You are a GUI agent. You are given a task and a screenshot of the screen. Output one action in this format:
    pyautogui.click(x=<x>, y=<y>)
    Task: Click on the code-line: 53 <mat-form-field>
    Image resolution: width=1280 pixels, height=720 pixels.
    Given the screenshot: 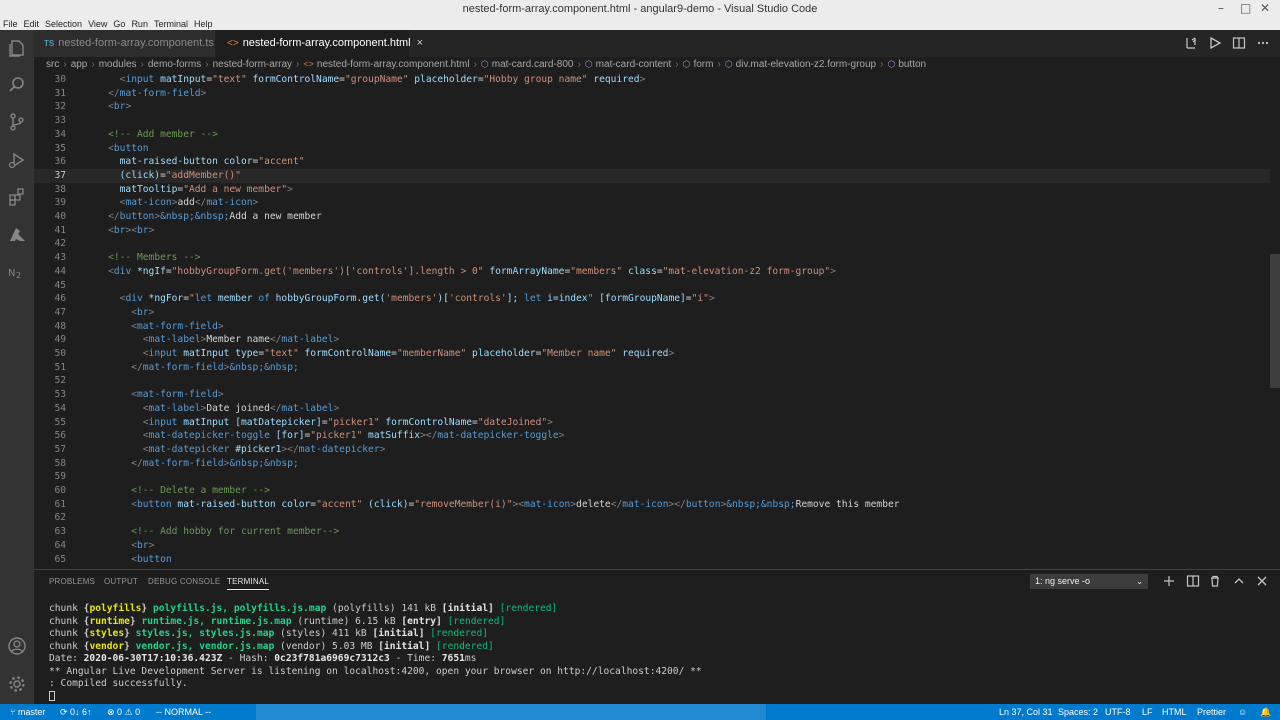 What is the action you would take?
    pyautogui.click(x=652, y=395)
    